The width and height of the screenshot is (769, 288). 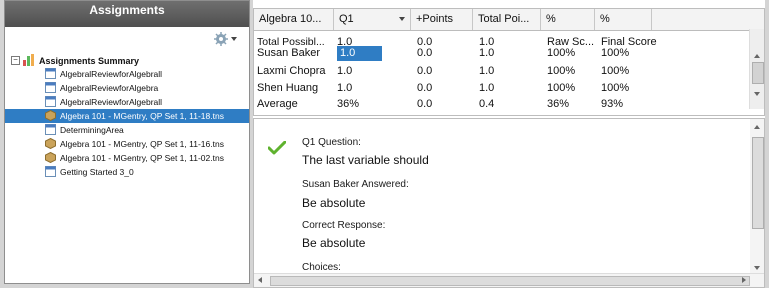 What do you see at coordinates (359, 53) in the screenshot?
I see `grid-cell-selected: 1.0` at bounding box center [359, 53].